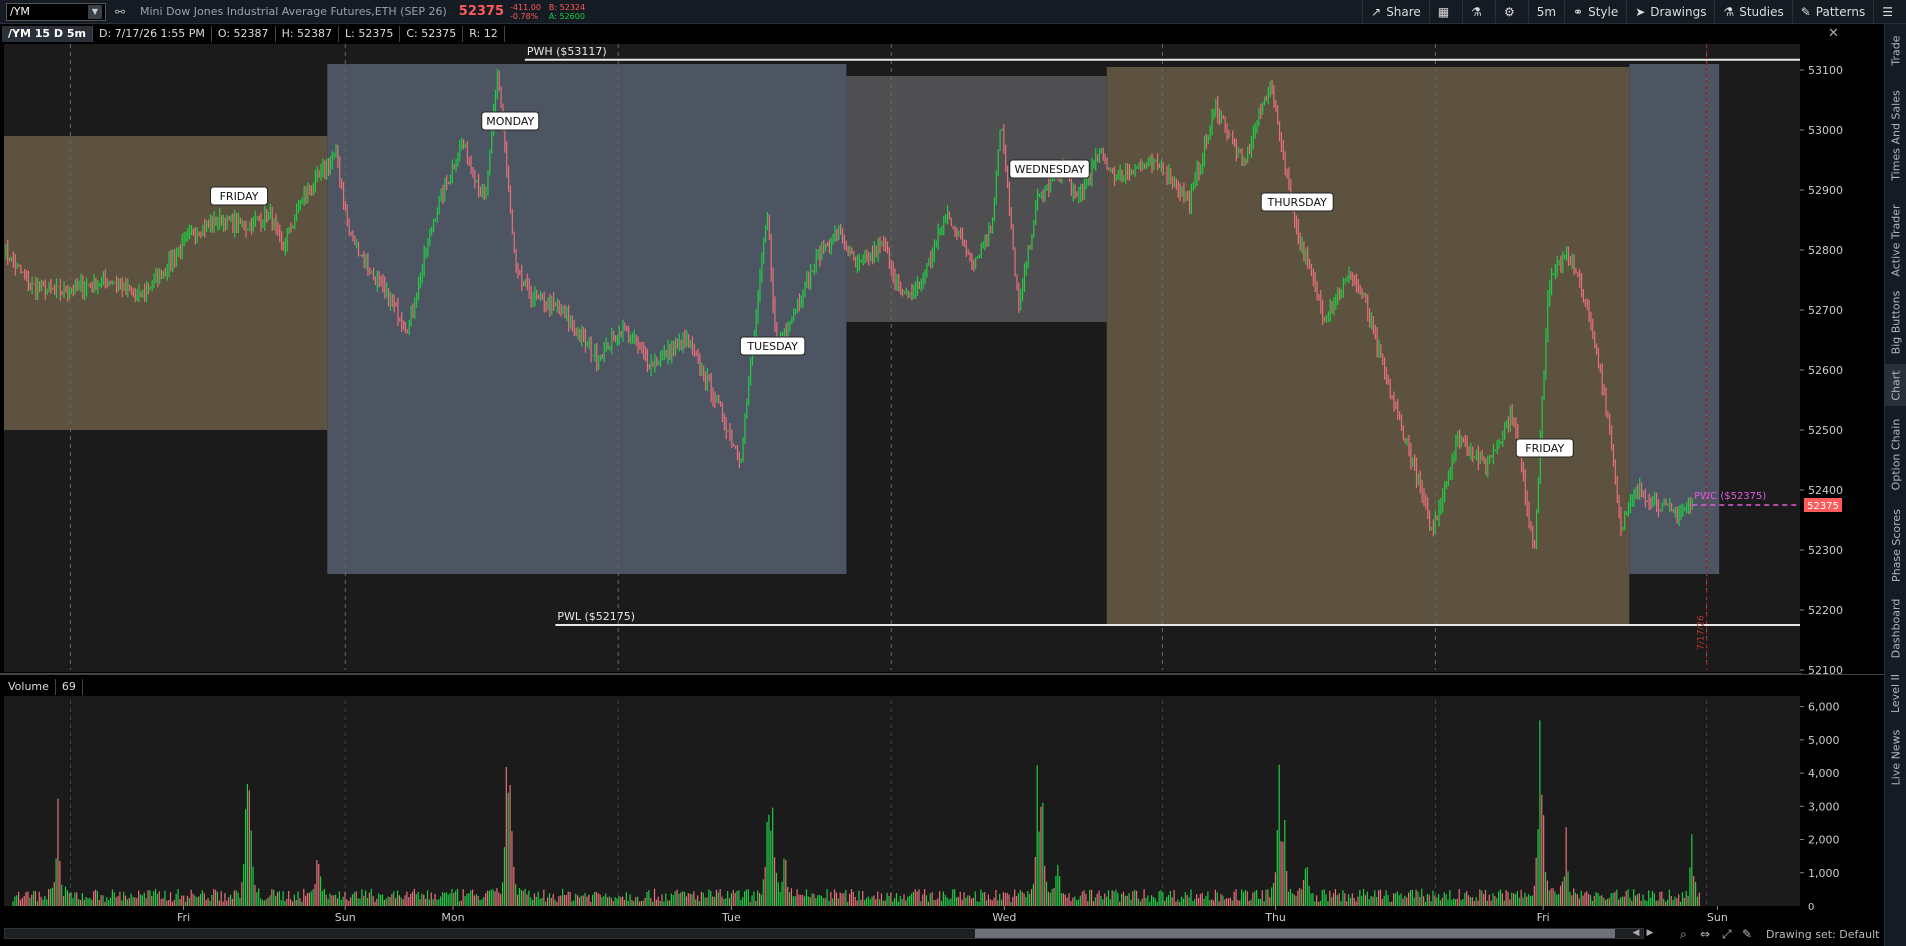  I want to click on monday-tuesday-range, so click(587, 319).